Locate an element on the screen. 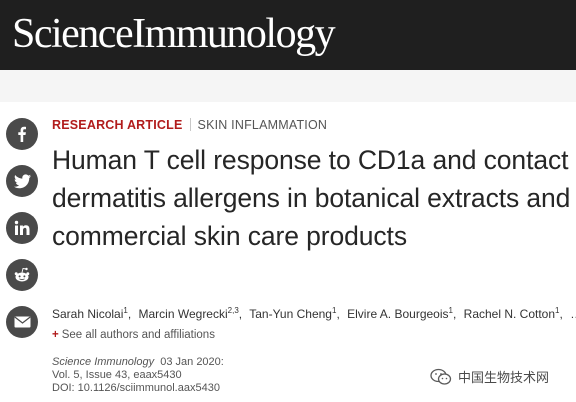 Image resolution: width=576 pixels, height=402 pixels. citation-journal-line: Science Immunology 03 Jan 2020: is located at coordinates (138, 362).